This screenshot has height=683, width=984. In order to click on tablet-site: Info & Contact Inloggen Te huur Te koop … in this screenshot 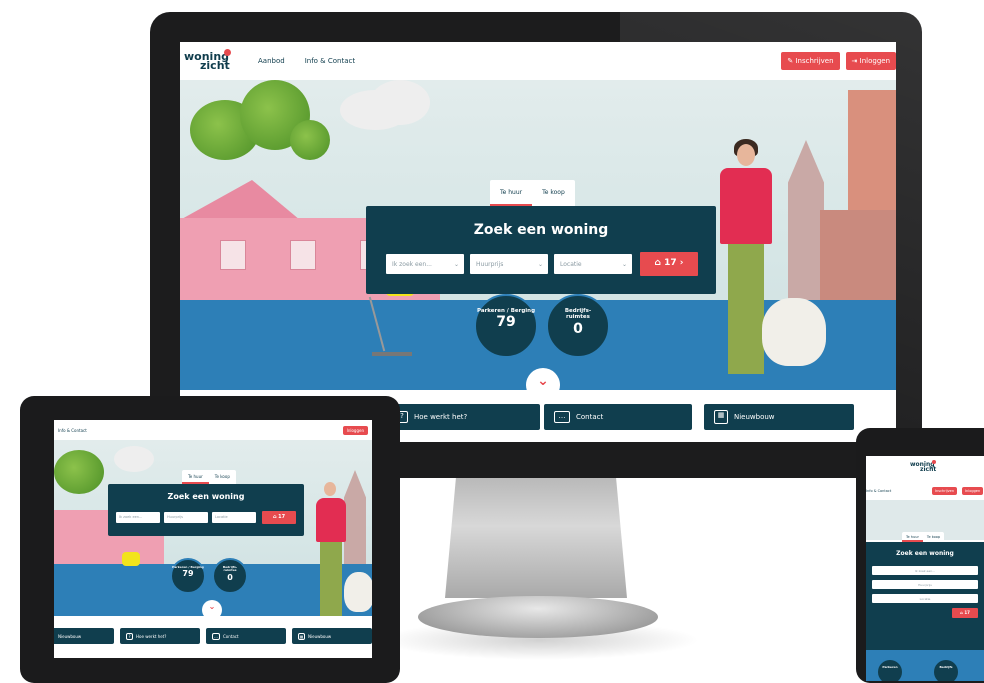, I will do `click(213, 539)`.